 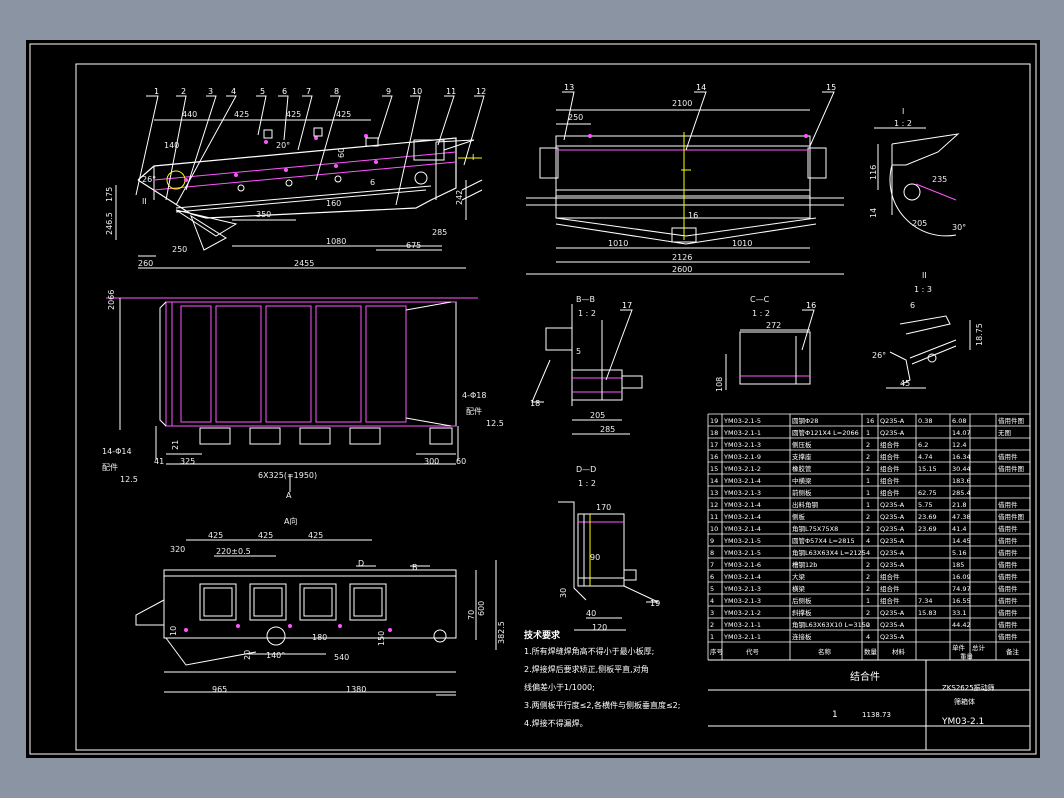 I want to click on det1-205: 205, so click(x=919, y=223).